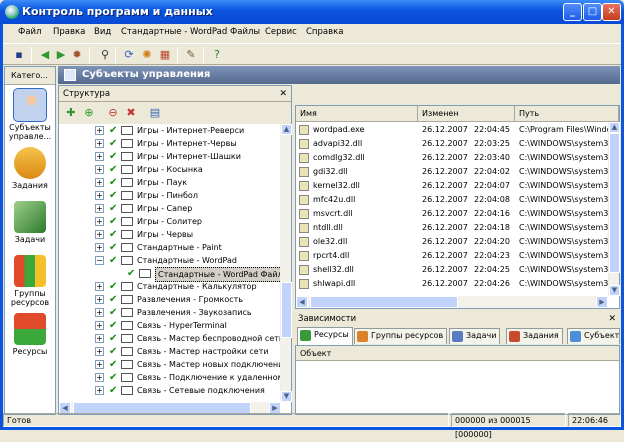  What do you see at coordinates (170, 182) in the screenshot?
I see `tree-item: + ✔ Игры - Паук` at bounding box center [170, 182].